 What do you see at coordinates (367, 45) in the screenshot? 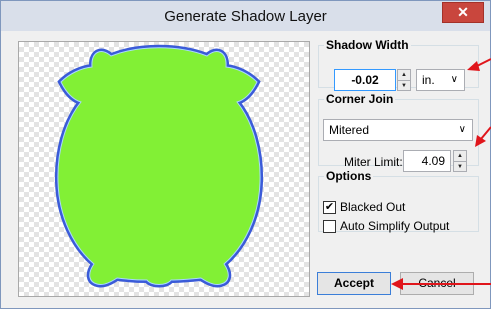
I see `shadow-width-legend: Shadow Width` at bounding box center [367, 45].